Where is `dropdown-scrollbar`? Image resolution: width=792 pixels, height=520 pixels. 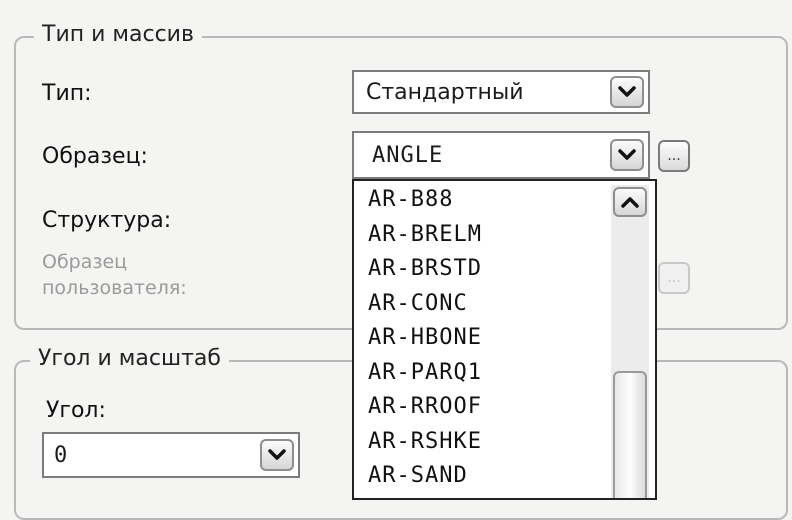 dropdown-scrollbar is located at coordinates (630, 341).